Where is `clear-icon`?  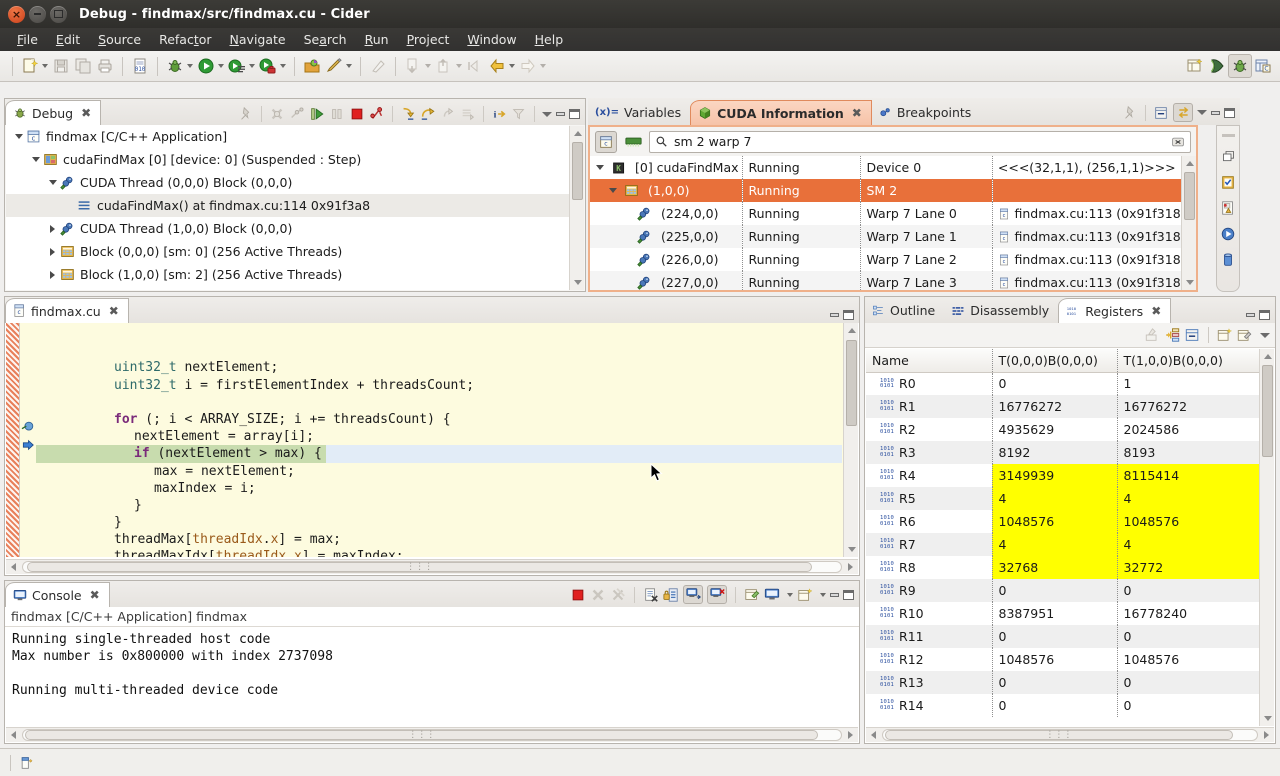 clear-icon is located at coordinates (1178, 142).